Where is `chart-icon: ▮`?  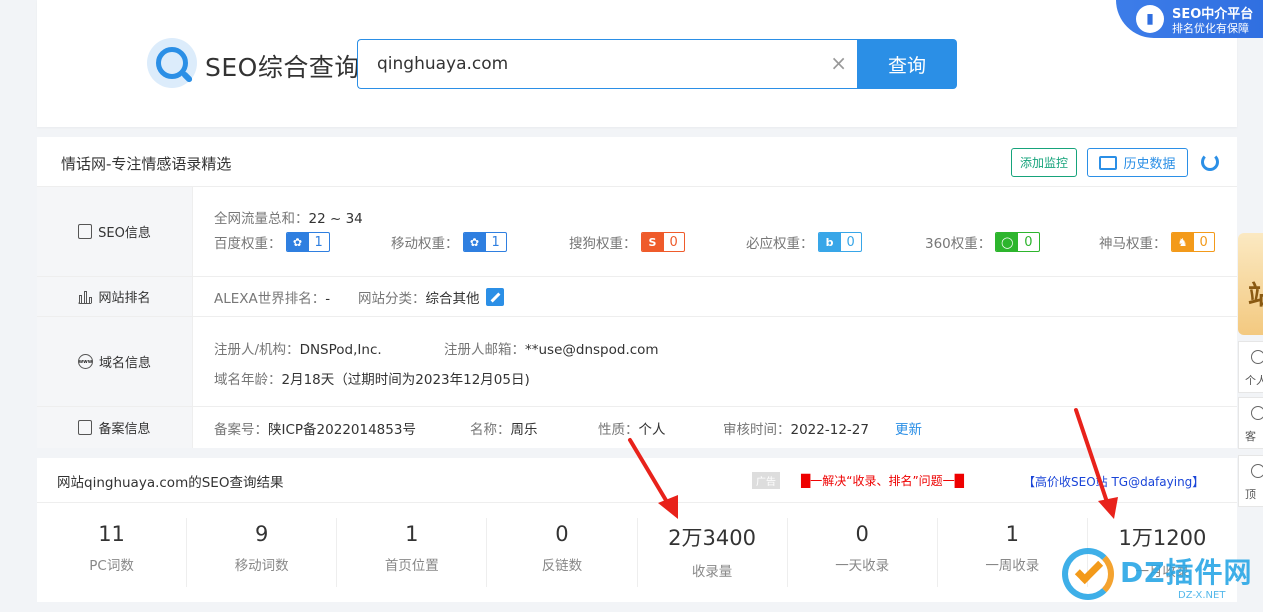
chart-icon: ▮ is located at coordinates (1150, 19).